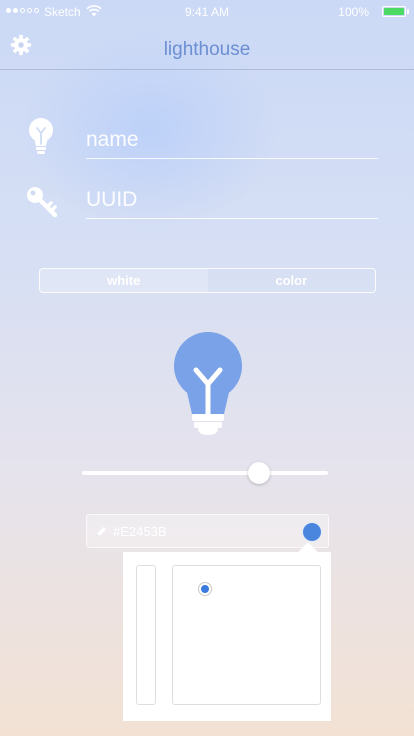 The width and height of the screenshot is (414, 736). What do you see at coordinates (259, 473) in the screenshot?
I see `brightness-slider-thumb` at bounding box center [259, 473].